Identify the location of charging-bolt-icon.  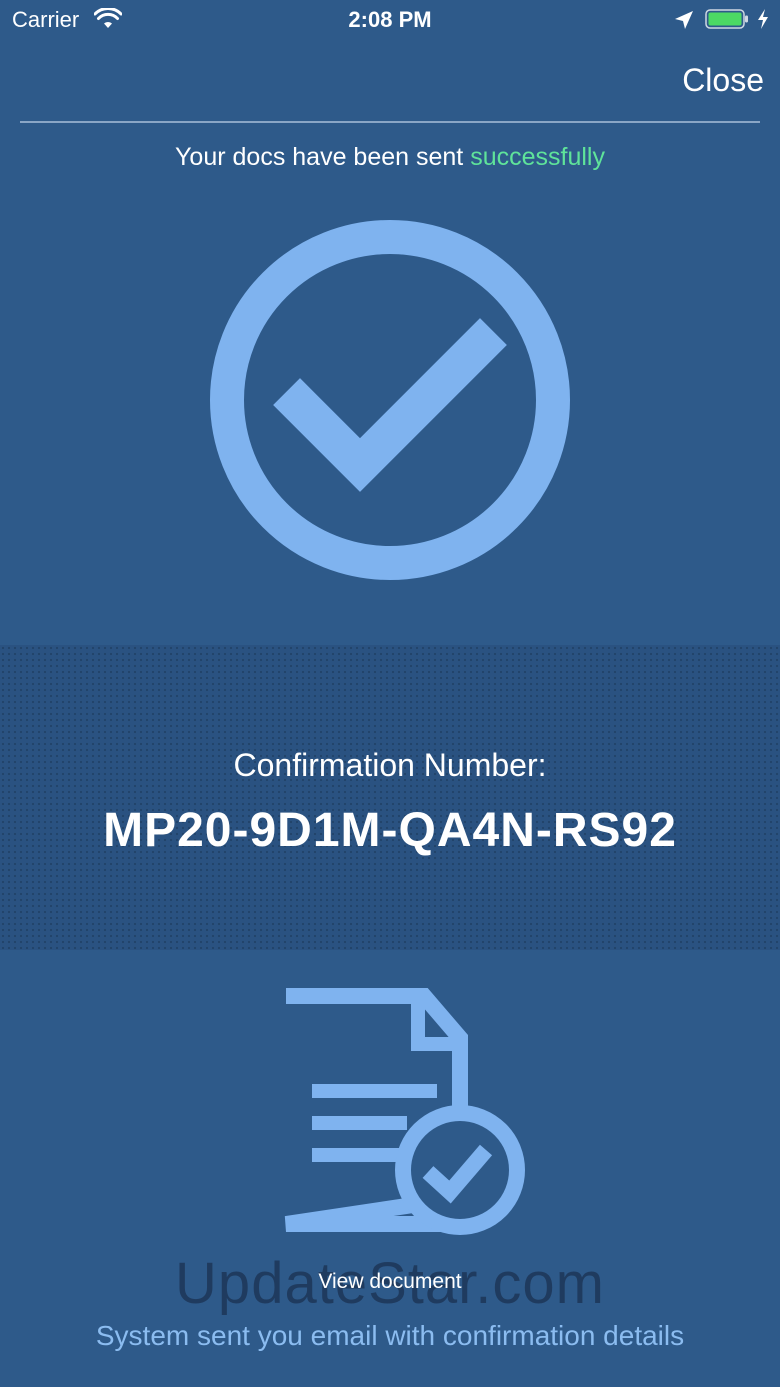
(763, 19).